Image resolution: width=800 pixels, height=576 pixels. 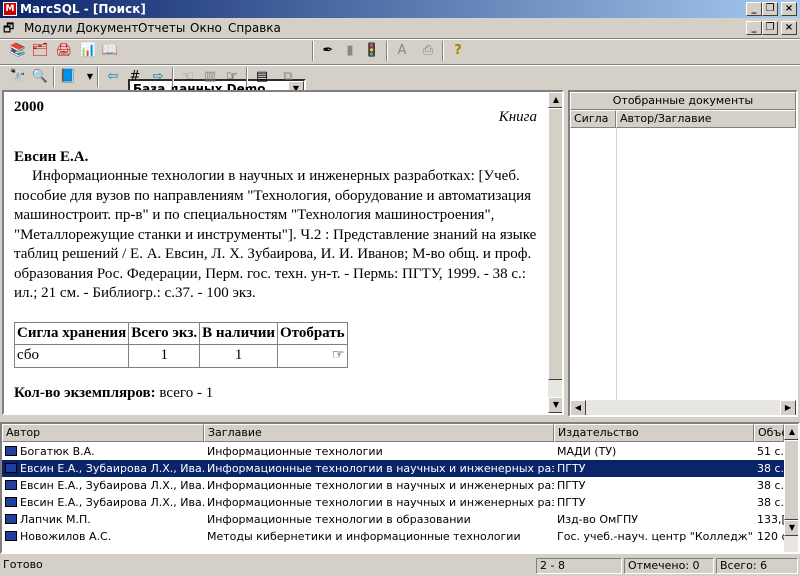 What do you see at coordinates (788, 407) in the screenshot?
I see `scroll-right-icon: ▶` at bounding box center [788, 407].